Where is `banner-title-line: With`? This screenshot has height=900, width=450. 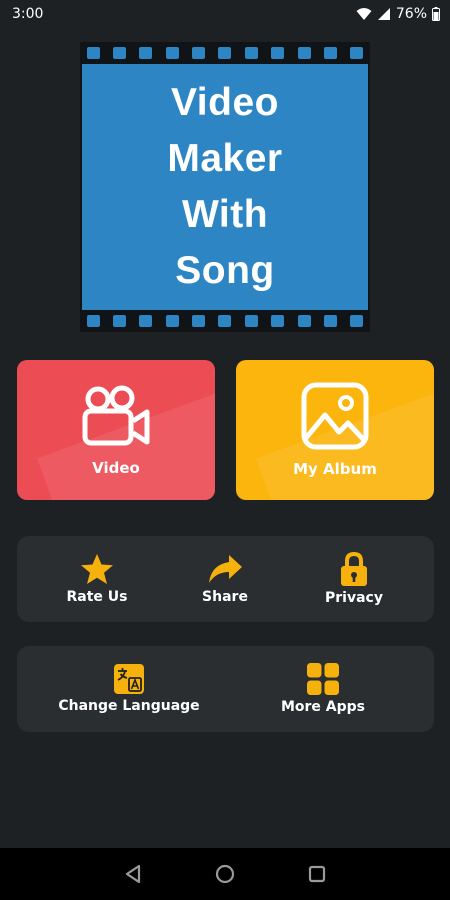
banner-title-line: With is located at coordinates (225, 214).